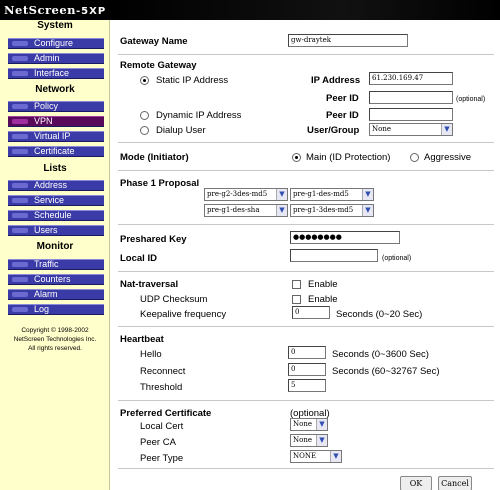 This screenshot has width=500, height=490. Describe the element at coordinates (411, 129) in the screenshot. I see `user-group-select: None ▼` at that location.